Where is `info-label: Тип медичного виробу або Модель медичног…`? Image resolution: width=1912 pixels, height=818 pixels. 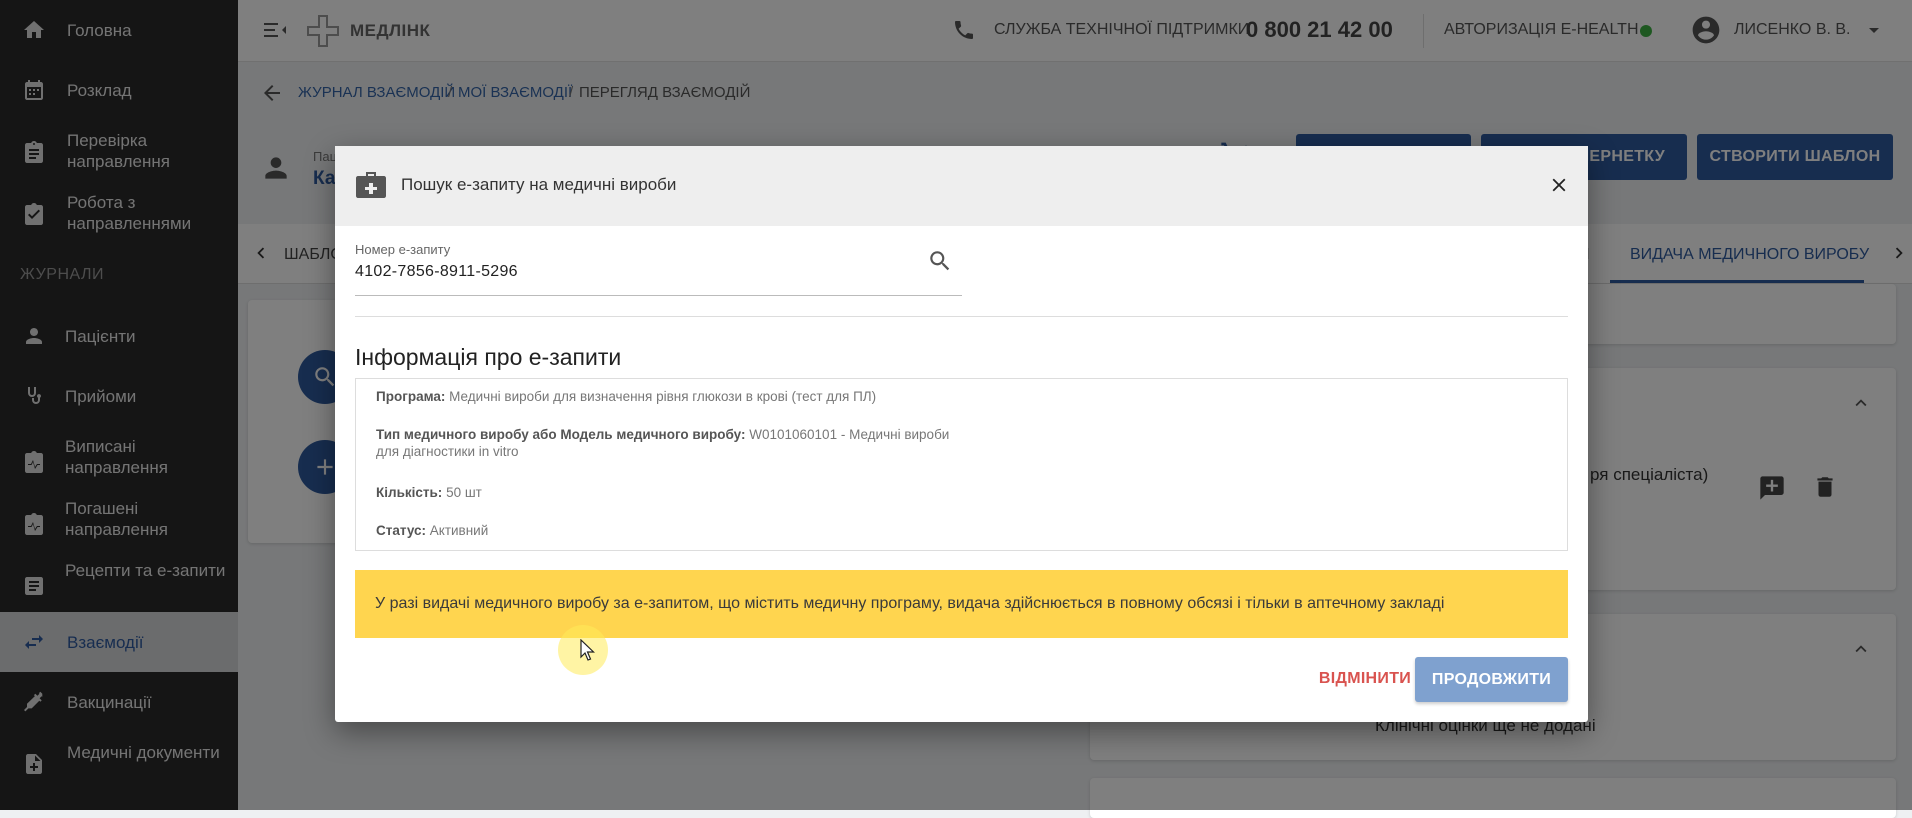
info-label: Тип медичного виробу або Модель медичног… is located at coordinates (561, 434).